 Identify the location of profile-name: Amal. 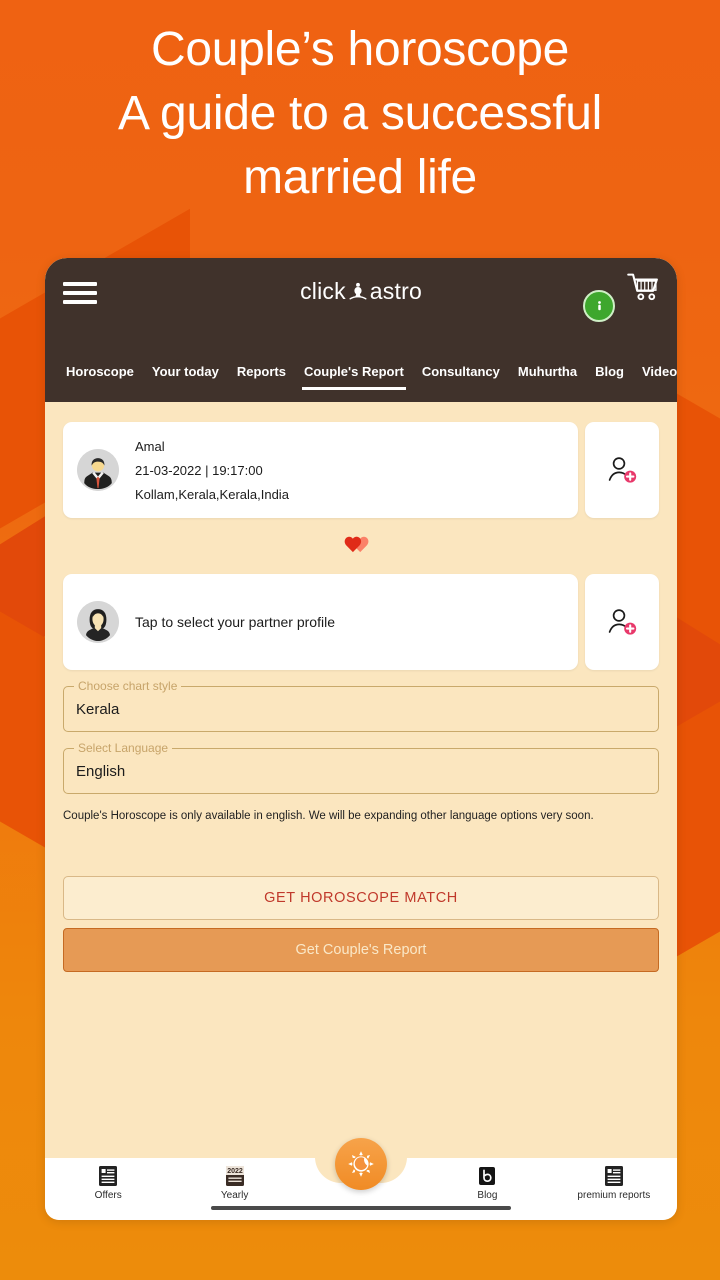
(150, 446).